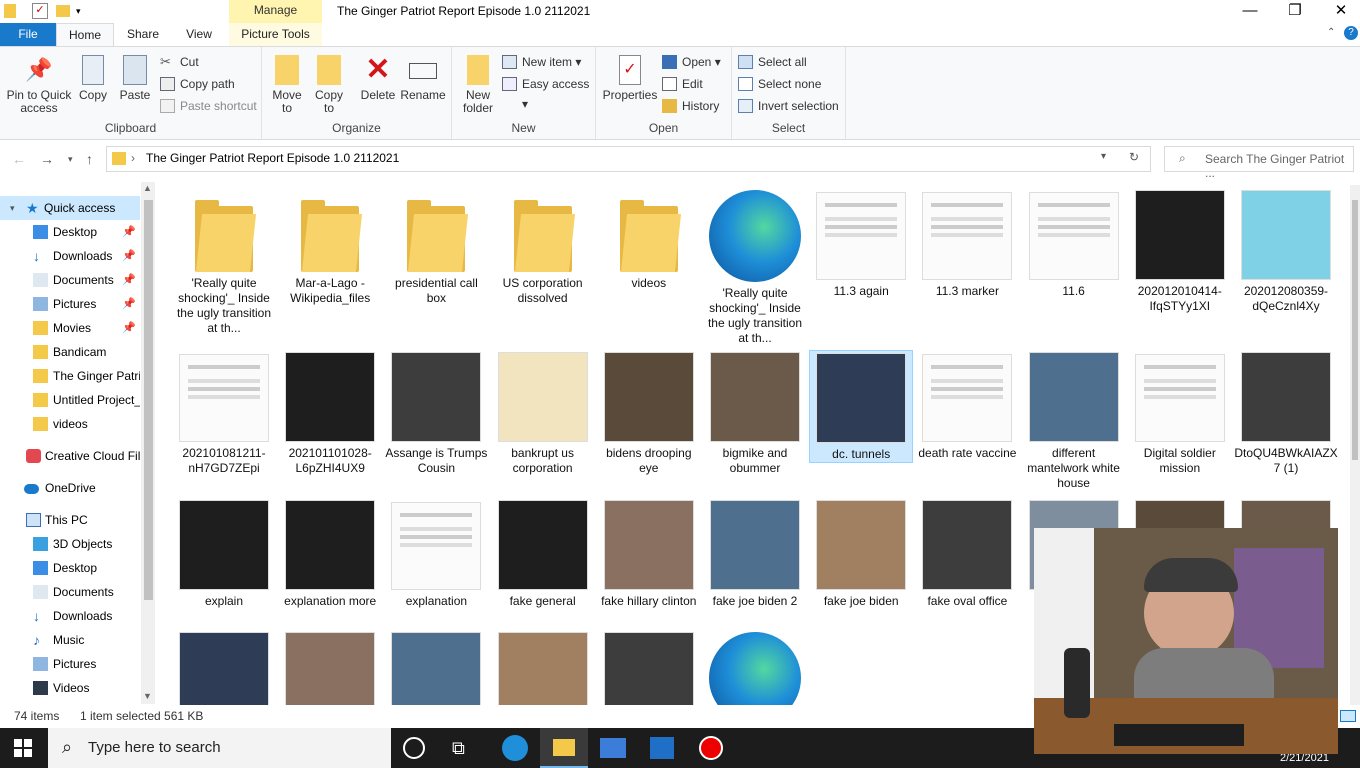  What do you see at coordinates (755, 413) in the screenshot?
I see `file-item: bigmike and obummer` at bounding box center [755, 413].